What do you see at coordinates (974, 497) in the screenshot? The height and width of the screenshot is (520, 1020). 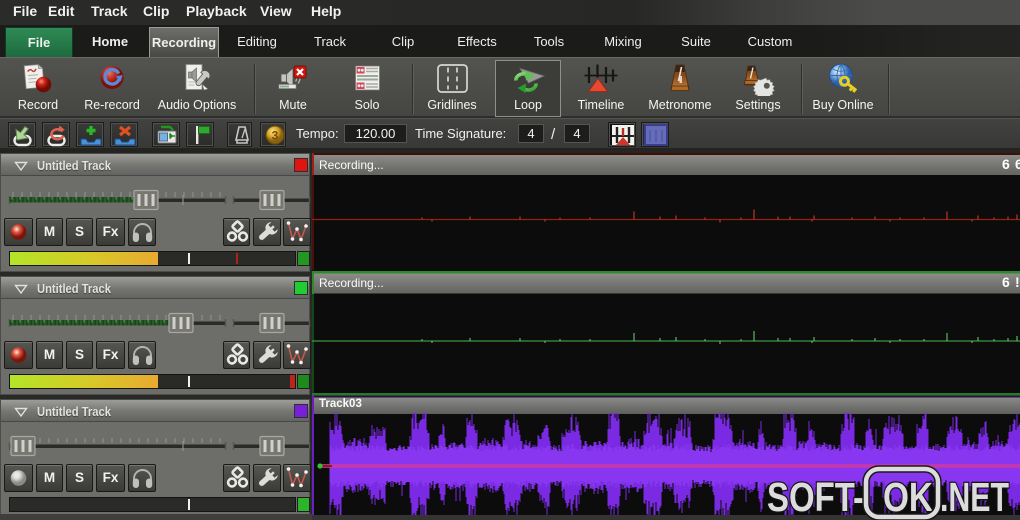 I see `svg-text: .NET` at bounding box center [974, 497].